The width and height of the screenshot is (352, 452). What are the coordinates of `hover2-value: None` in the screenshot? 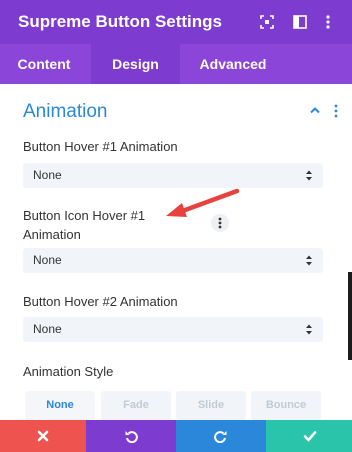 It's located at (47, 329).